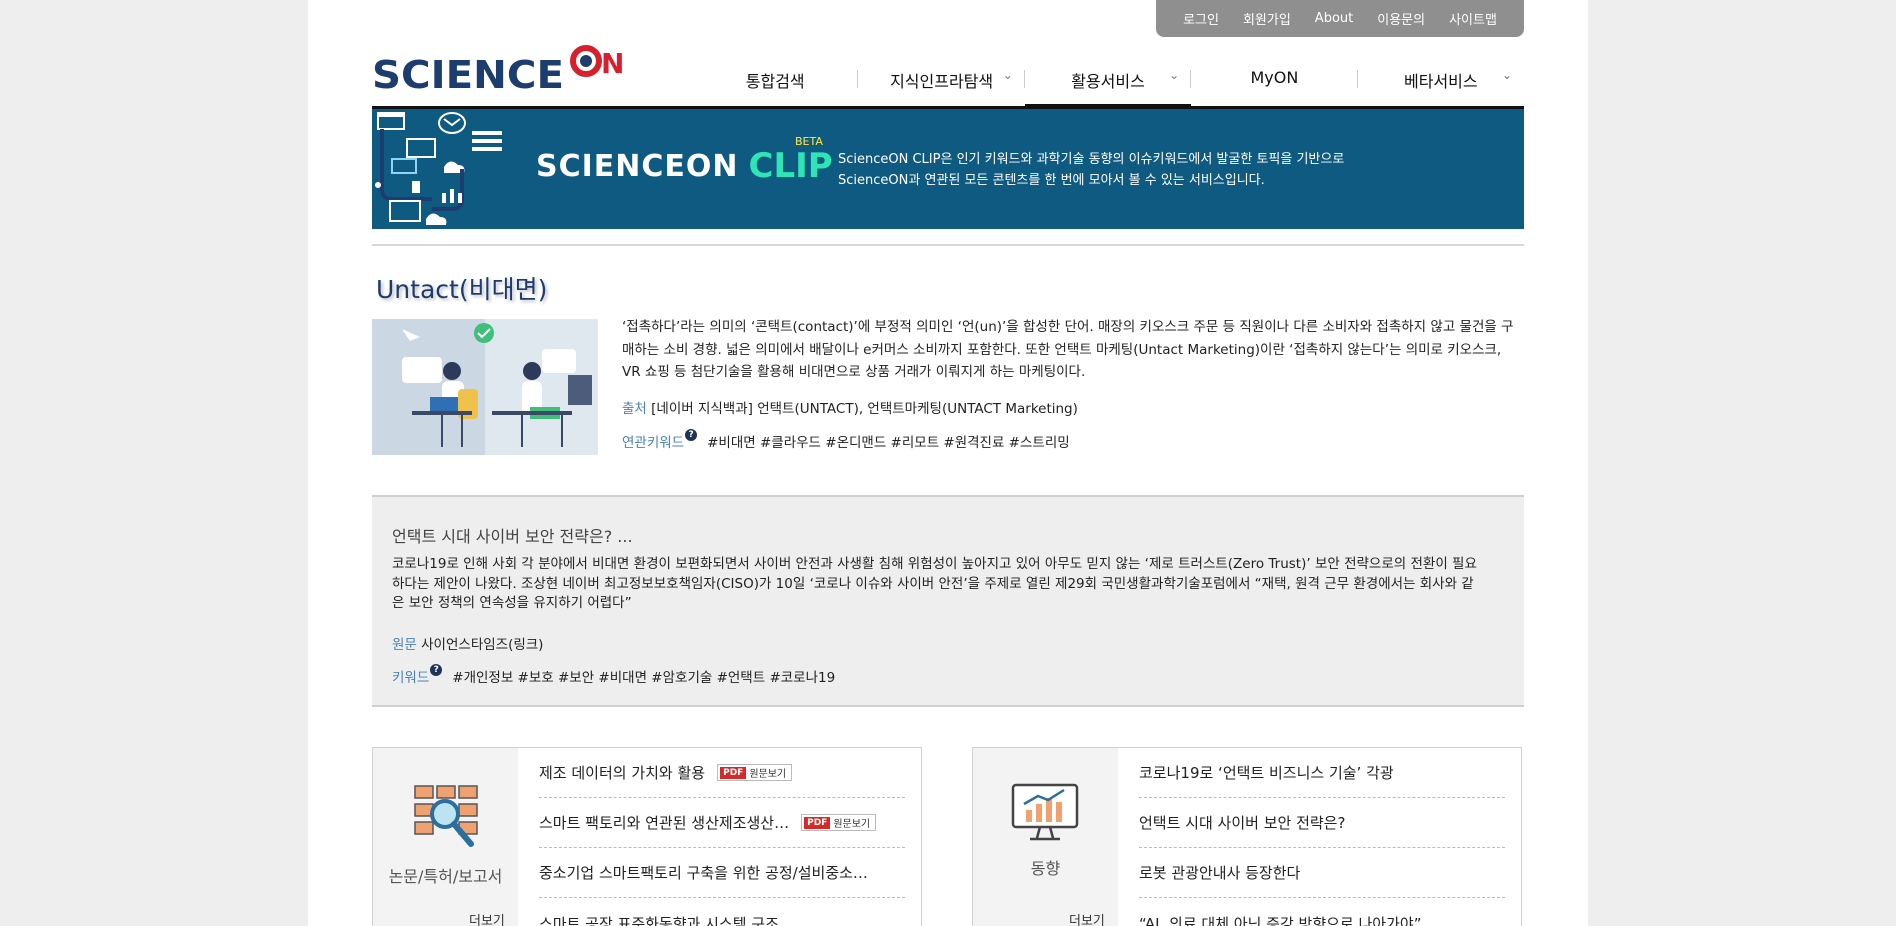 This screenshot has height=926, width=1896. I want to click on list-item: 코로나19로 ‘언택트 비즈니스 기술’ 각광, so click(1322, 773).